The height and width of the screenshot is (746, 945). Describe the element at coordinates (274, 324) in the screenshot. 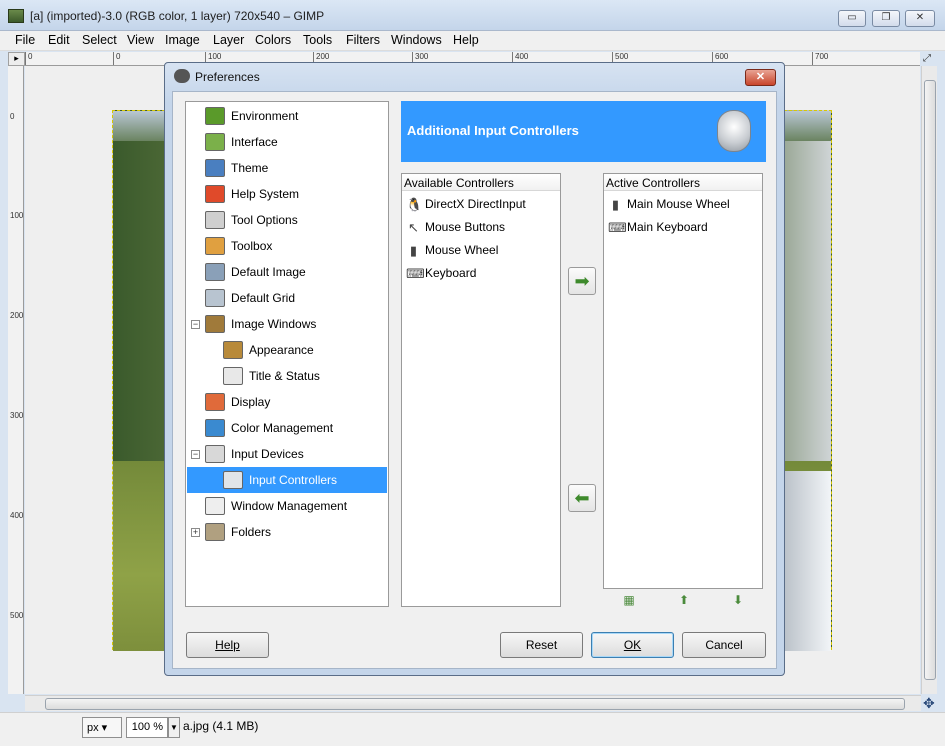

I see `tree-item-label: Image Windows` at that location.